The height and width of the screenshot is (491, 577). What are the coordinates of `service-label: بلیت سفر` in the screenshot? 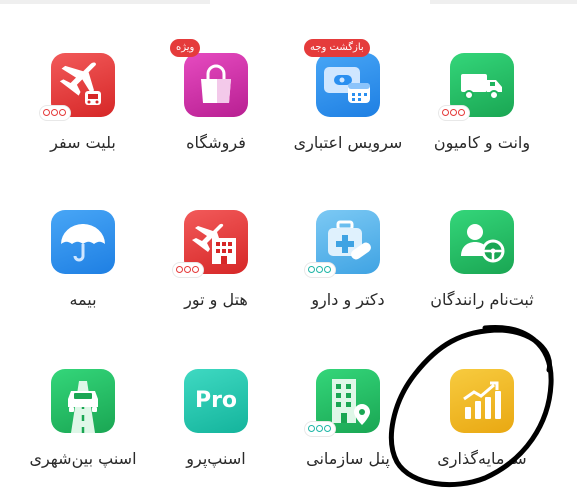 It's located at (83, 142).